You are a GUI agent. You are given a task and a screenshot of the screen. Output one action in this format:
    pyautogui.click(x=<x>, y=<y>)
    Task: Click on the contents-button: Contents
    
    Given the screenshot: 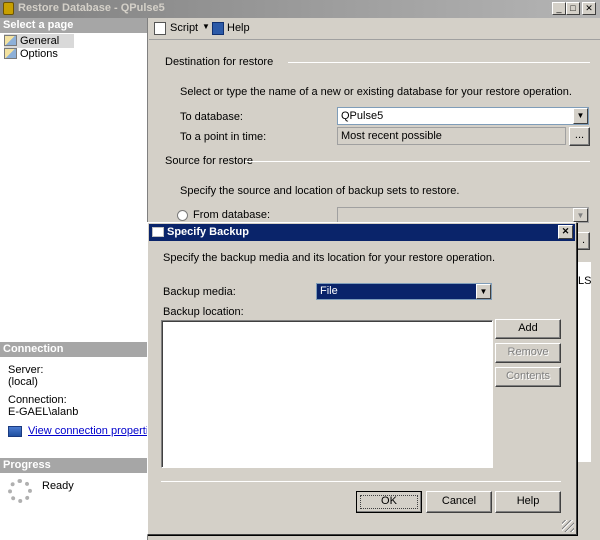 What is the action you would take?
    pyautogui.click(x=528, y=377)
    